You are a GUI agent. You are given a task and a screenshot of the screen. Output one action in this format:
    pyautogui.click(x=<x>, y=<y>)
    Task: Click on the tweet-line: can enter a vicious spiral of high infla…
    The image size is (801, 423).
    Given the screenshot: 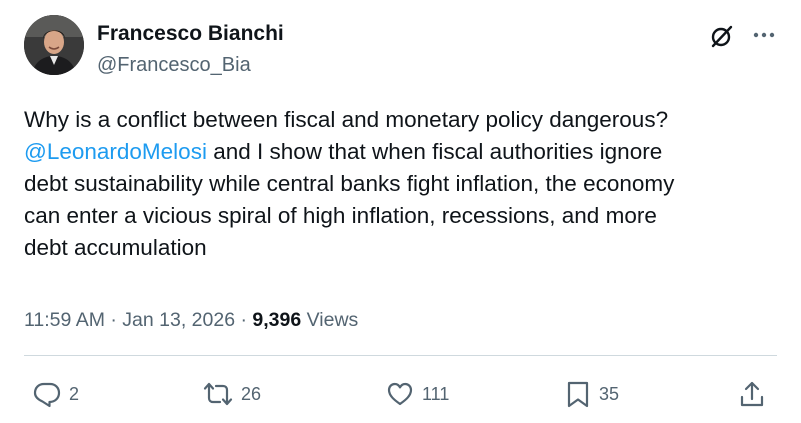 What is the action you would take?
    pyautogui.click(x=340, y=215)
    